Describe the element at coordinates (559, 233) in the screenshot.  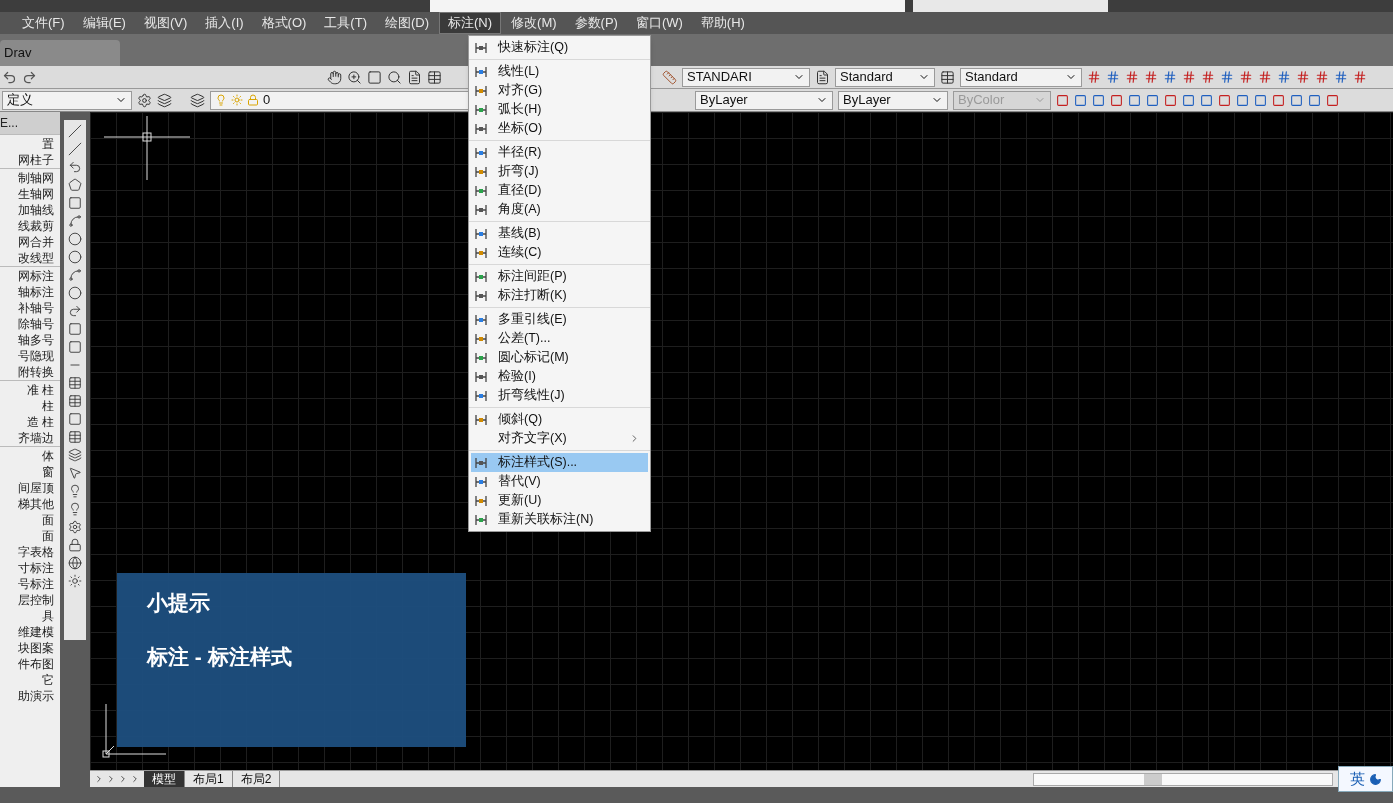
I see `menu-entry: 基线(B)` at that location.